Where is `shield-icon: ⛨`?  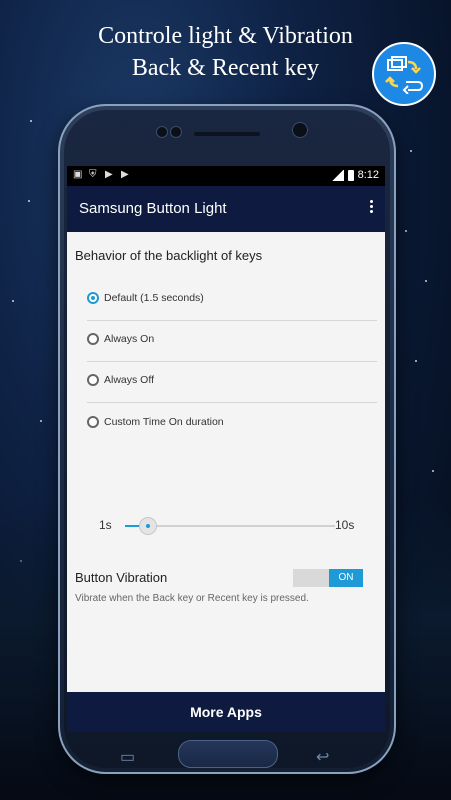 shield-icon: ⛨ is located at coordinates (93, 174).